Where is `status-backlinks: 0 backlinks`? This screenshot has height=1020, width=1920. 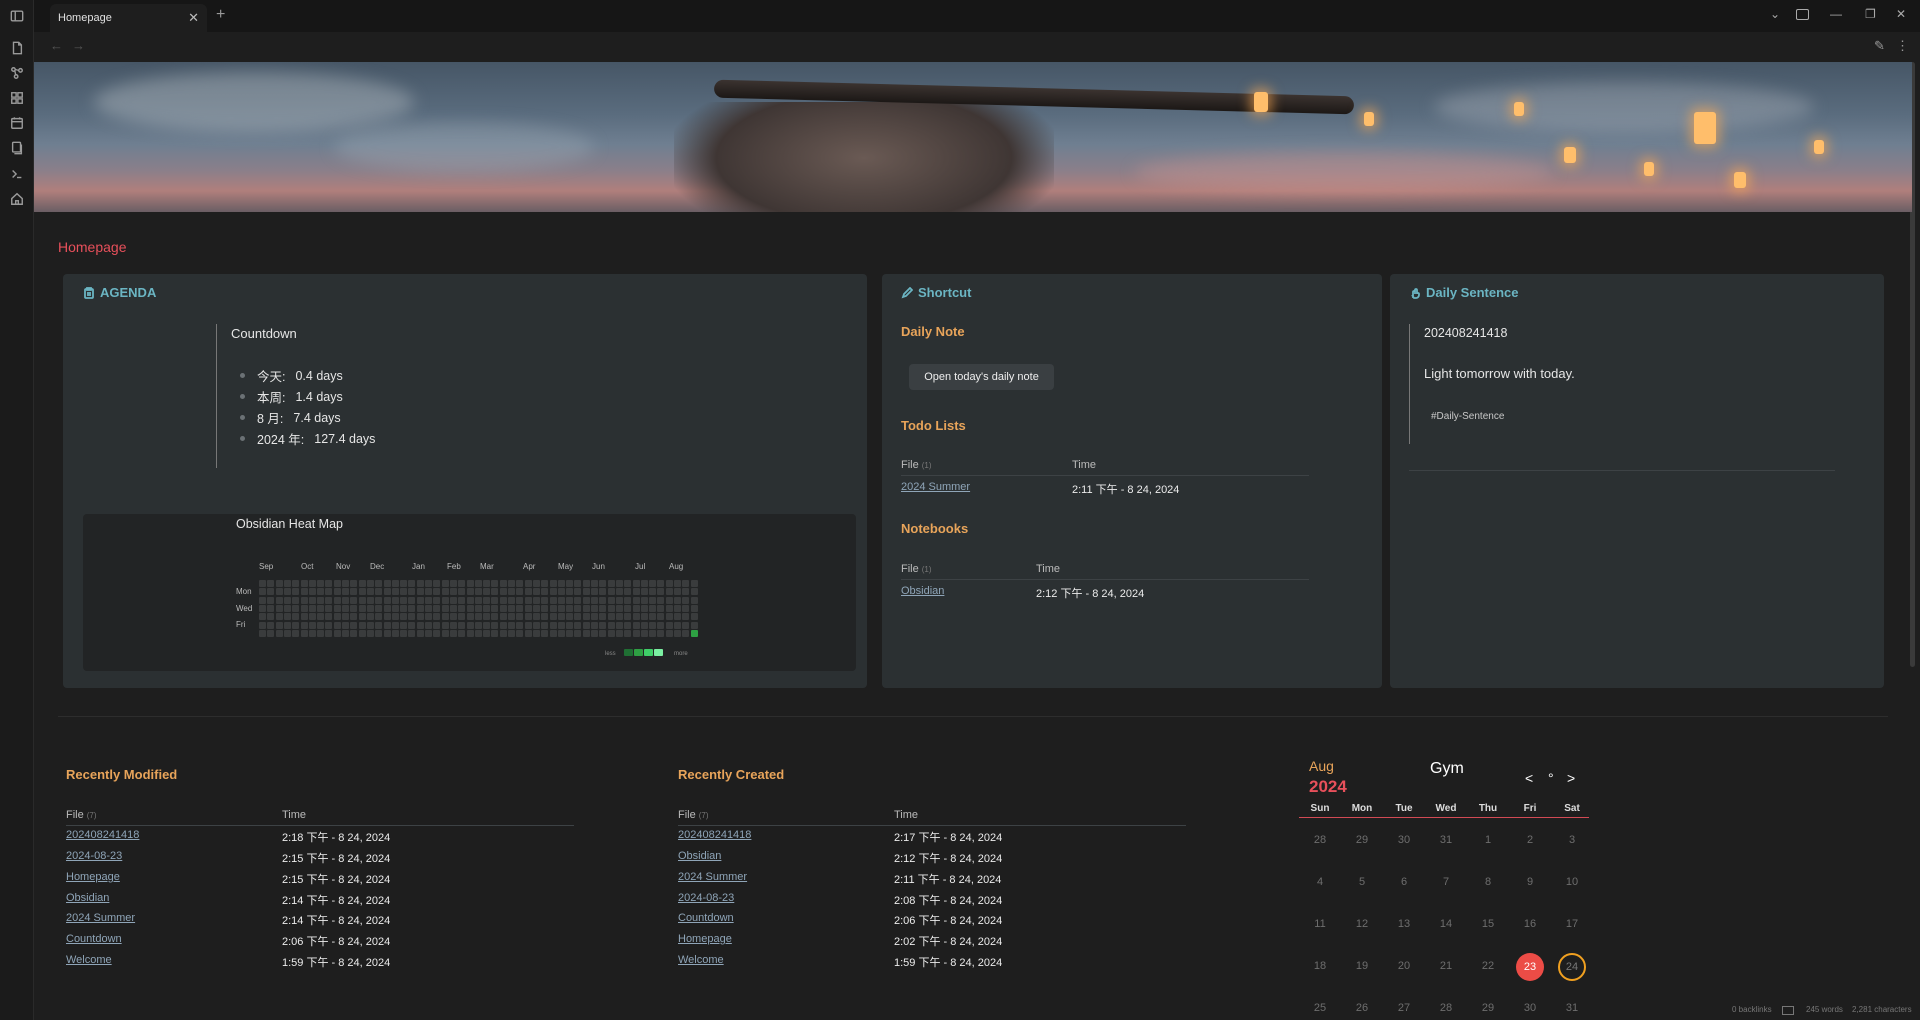
status-backlinks: 0 backlinks is located at coordinates (1752, 1009).